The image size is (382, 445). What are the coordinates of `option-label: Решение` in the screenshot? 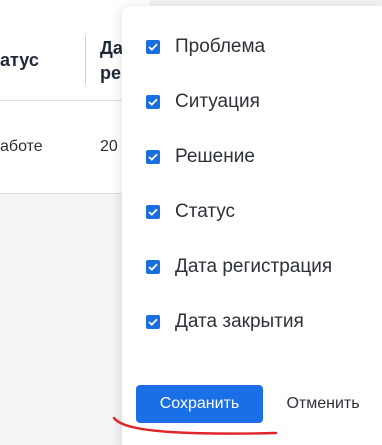 It's located at (215, 156).